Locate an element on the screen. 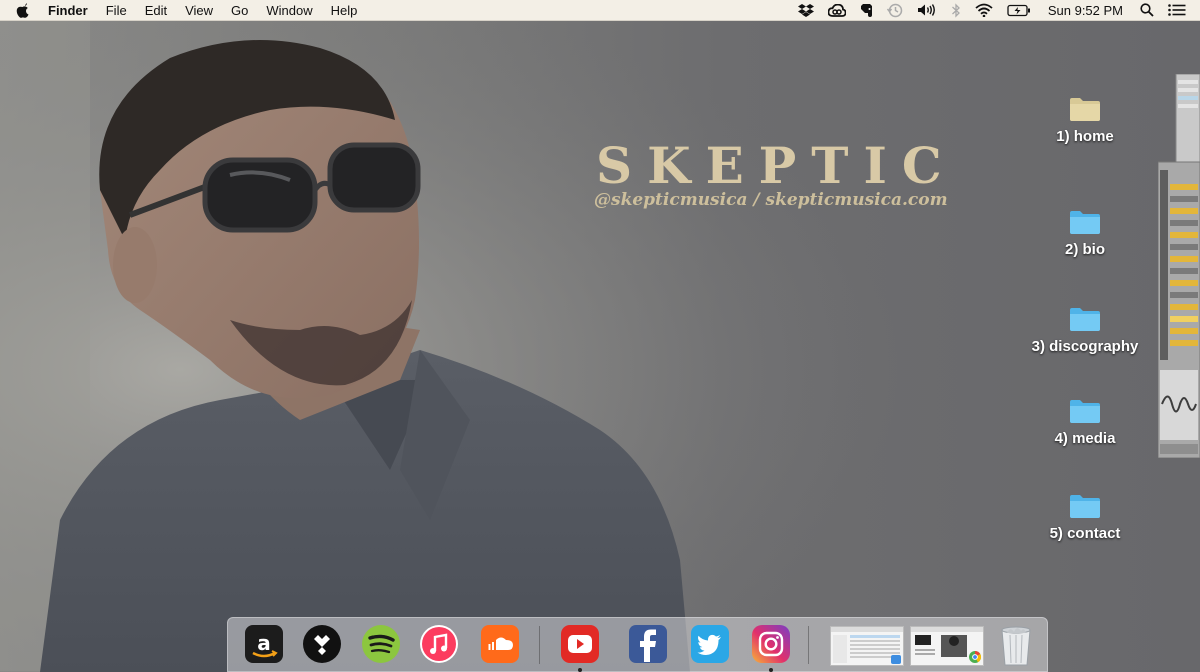 The image size is (1200, 672). battery-icon is located at coordinates (1019, 10).